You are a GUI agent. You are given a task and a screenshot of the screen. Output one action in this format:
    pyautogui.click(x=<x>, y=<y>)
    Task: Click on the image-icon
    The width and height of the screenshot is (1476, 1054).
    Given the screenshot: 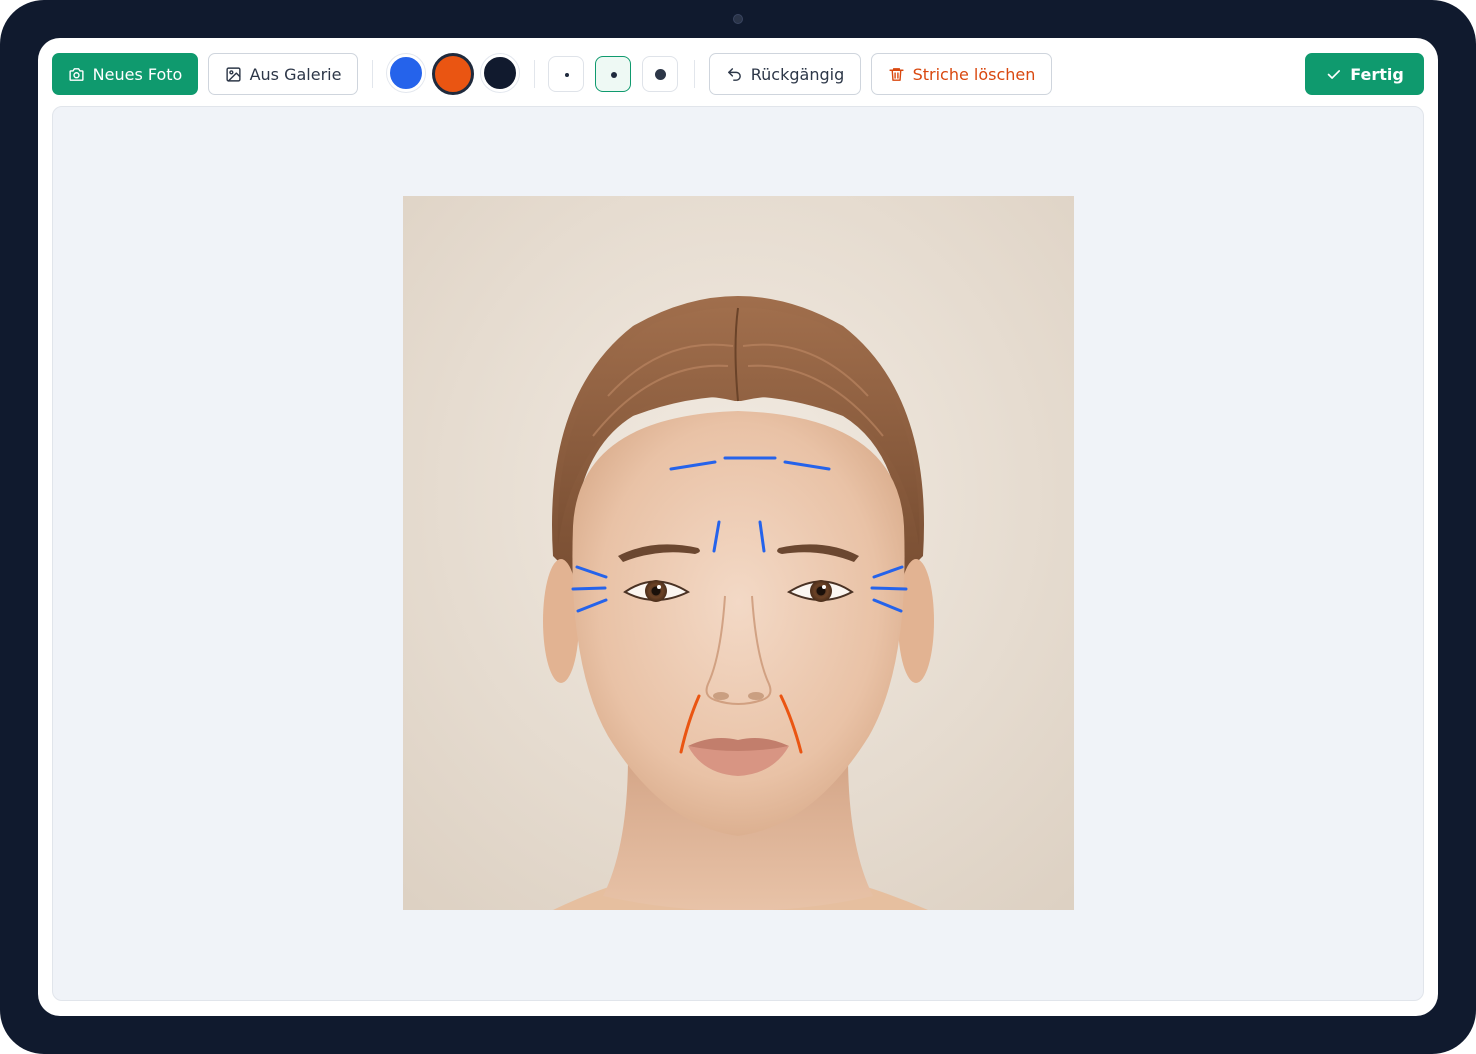 What is the action you would take?
    pyautogui.click(x=233, y=74)
    